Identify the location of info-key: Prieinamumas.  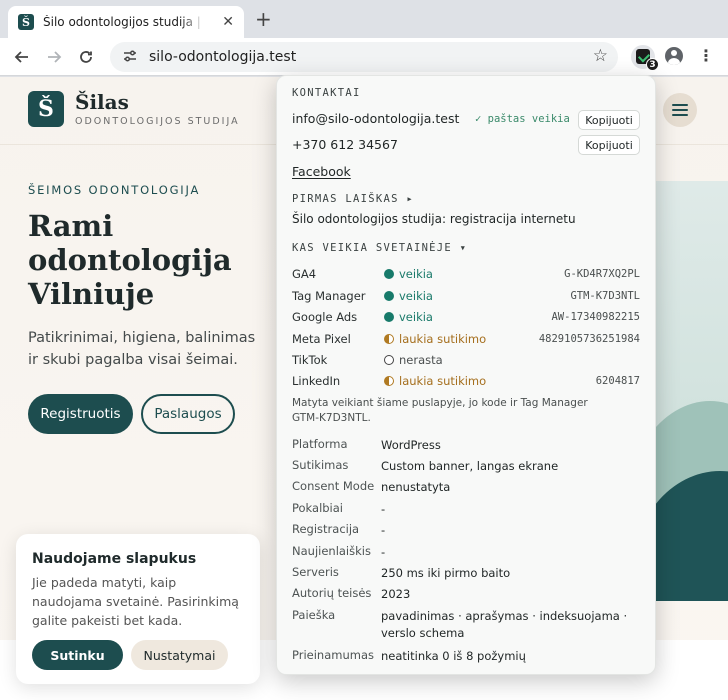
(333, 655).